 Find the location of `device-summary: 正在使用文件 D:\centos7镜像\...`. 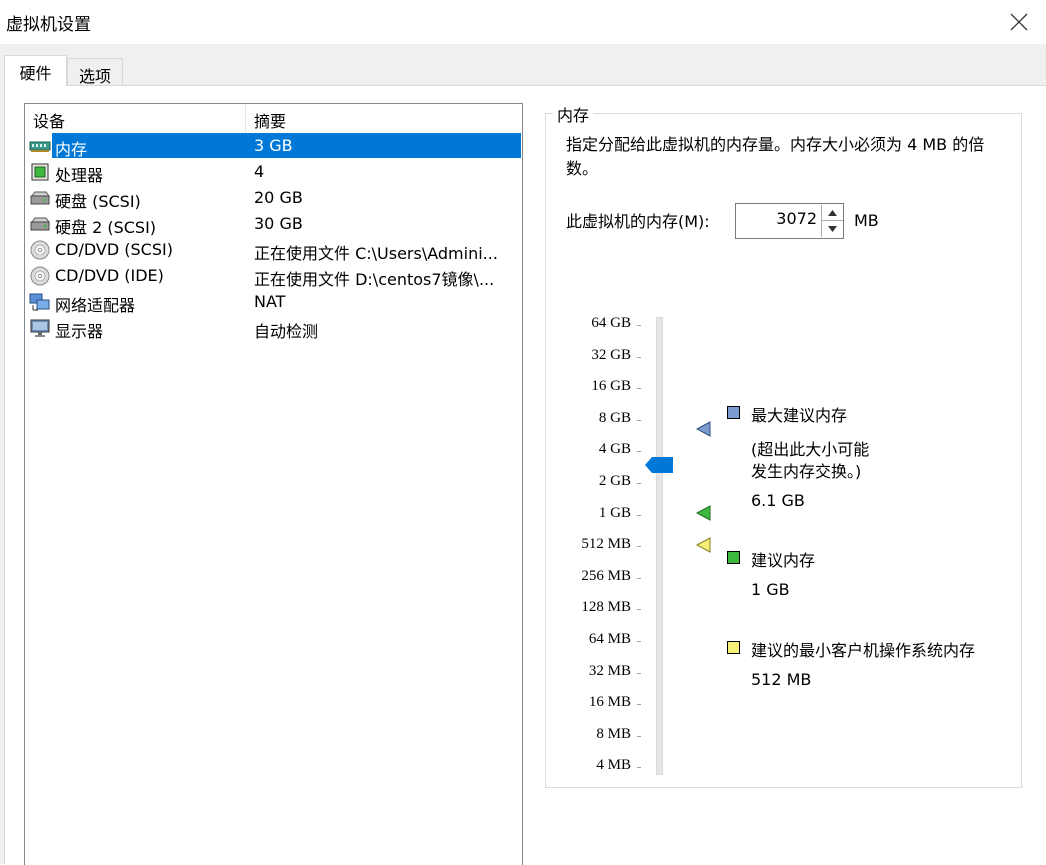

device-summary: 正在使用文件 D:\centos7镜像\... is located at coordinates (374, 279).